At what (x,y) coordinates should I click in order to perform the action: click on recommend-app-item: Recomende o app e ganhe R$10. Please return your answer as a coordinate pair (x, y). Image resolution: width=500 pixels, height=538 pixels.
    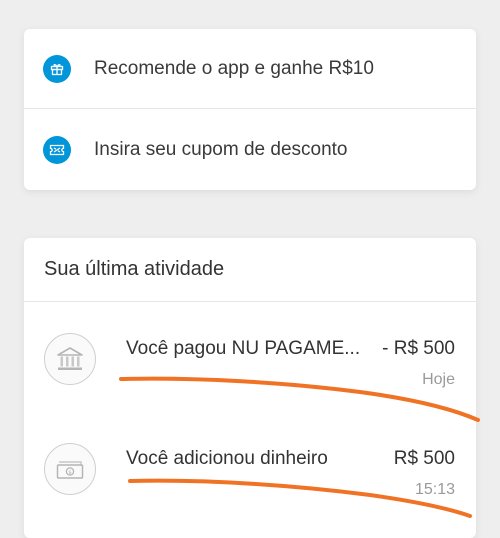
    Looking at the image, I should click on (250, 69).